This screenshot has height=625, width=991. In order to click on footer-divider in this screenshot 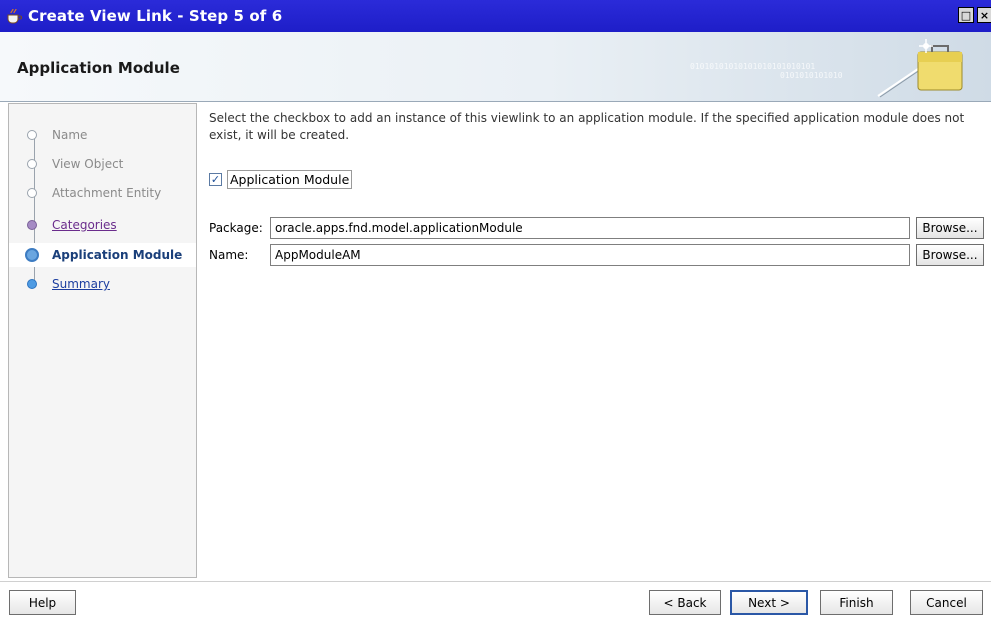, I will do `click(495, 581)`.